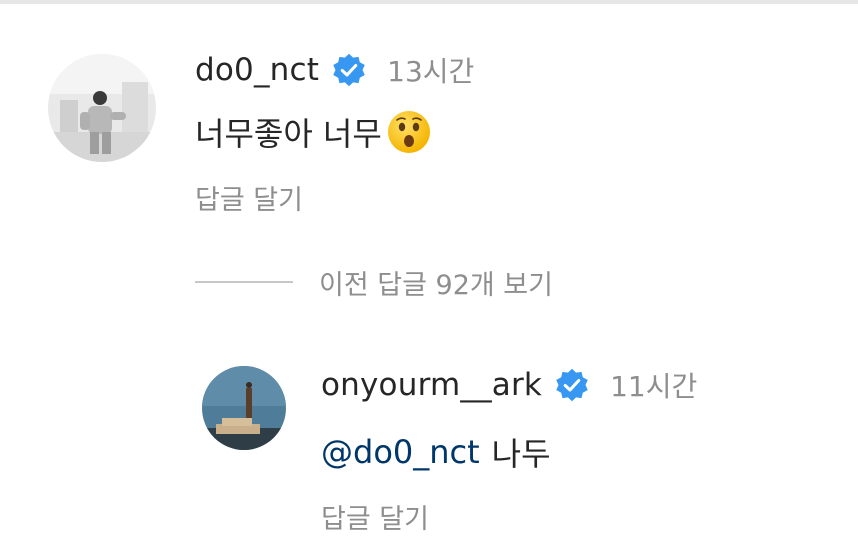 This screenshot has height=559, width=858. I want to click on username: onyourm__ark, so click(431, 385).